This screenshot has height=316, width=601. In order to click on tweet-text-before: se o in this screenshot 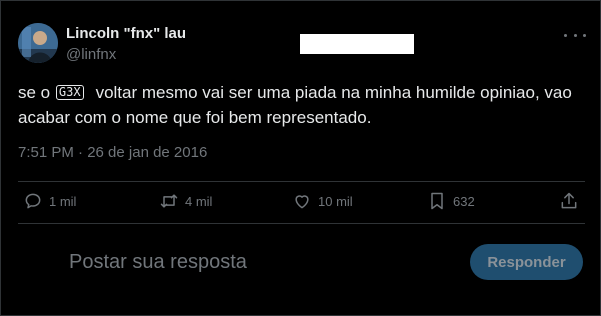, I will do `click(34, 92)`.